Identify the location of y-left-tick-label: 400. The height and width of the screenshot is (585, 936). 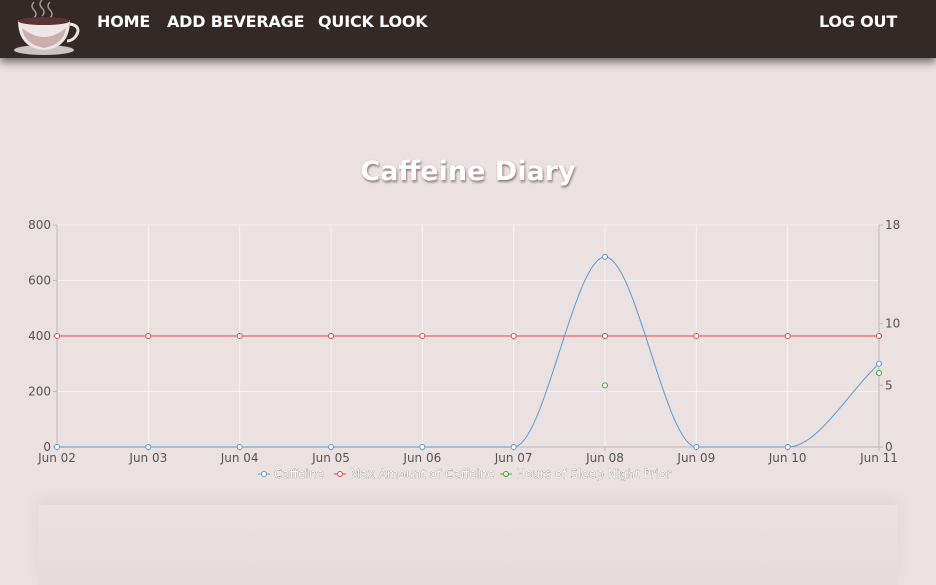
(39, 336).